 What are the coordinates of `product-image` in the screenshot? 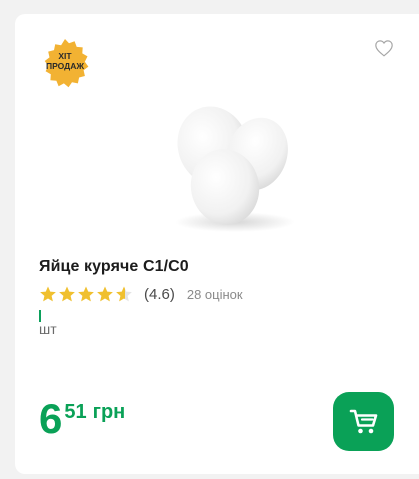 It's located at (232, 171).